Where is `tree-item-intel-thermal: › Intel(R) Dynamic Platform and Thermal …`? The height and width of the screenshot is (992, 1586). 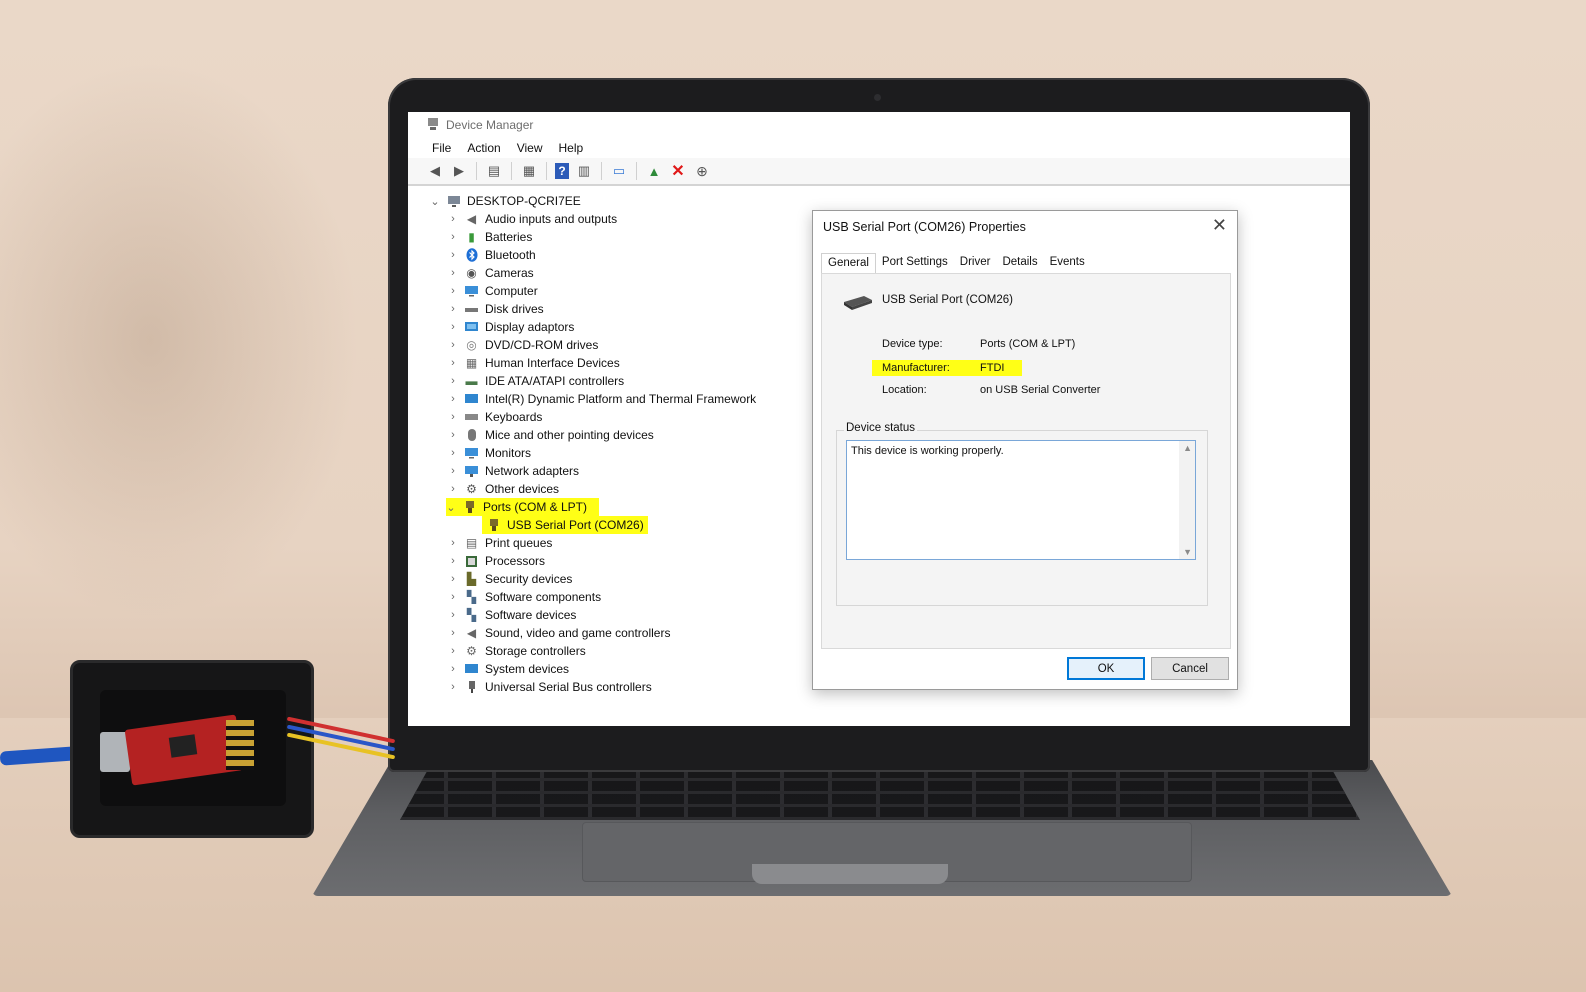
tree-item-intel-thermal: › Intel(R) Dynamic Platform and Thermal … is located at coordinates (602, 399).